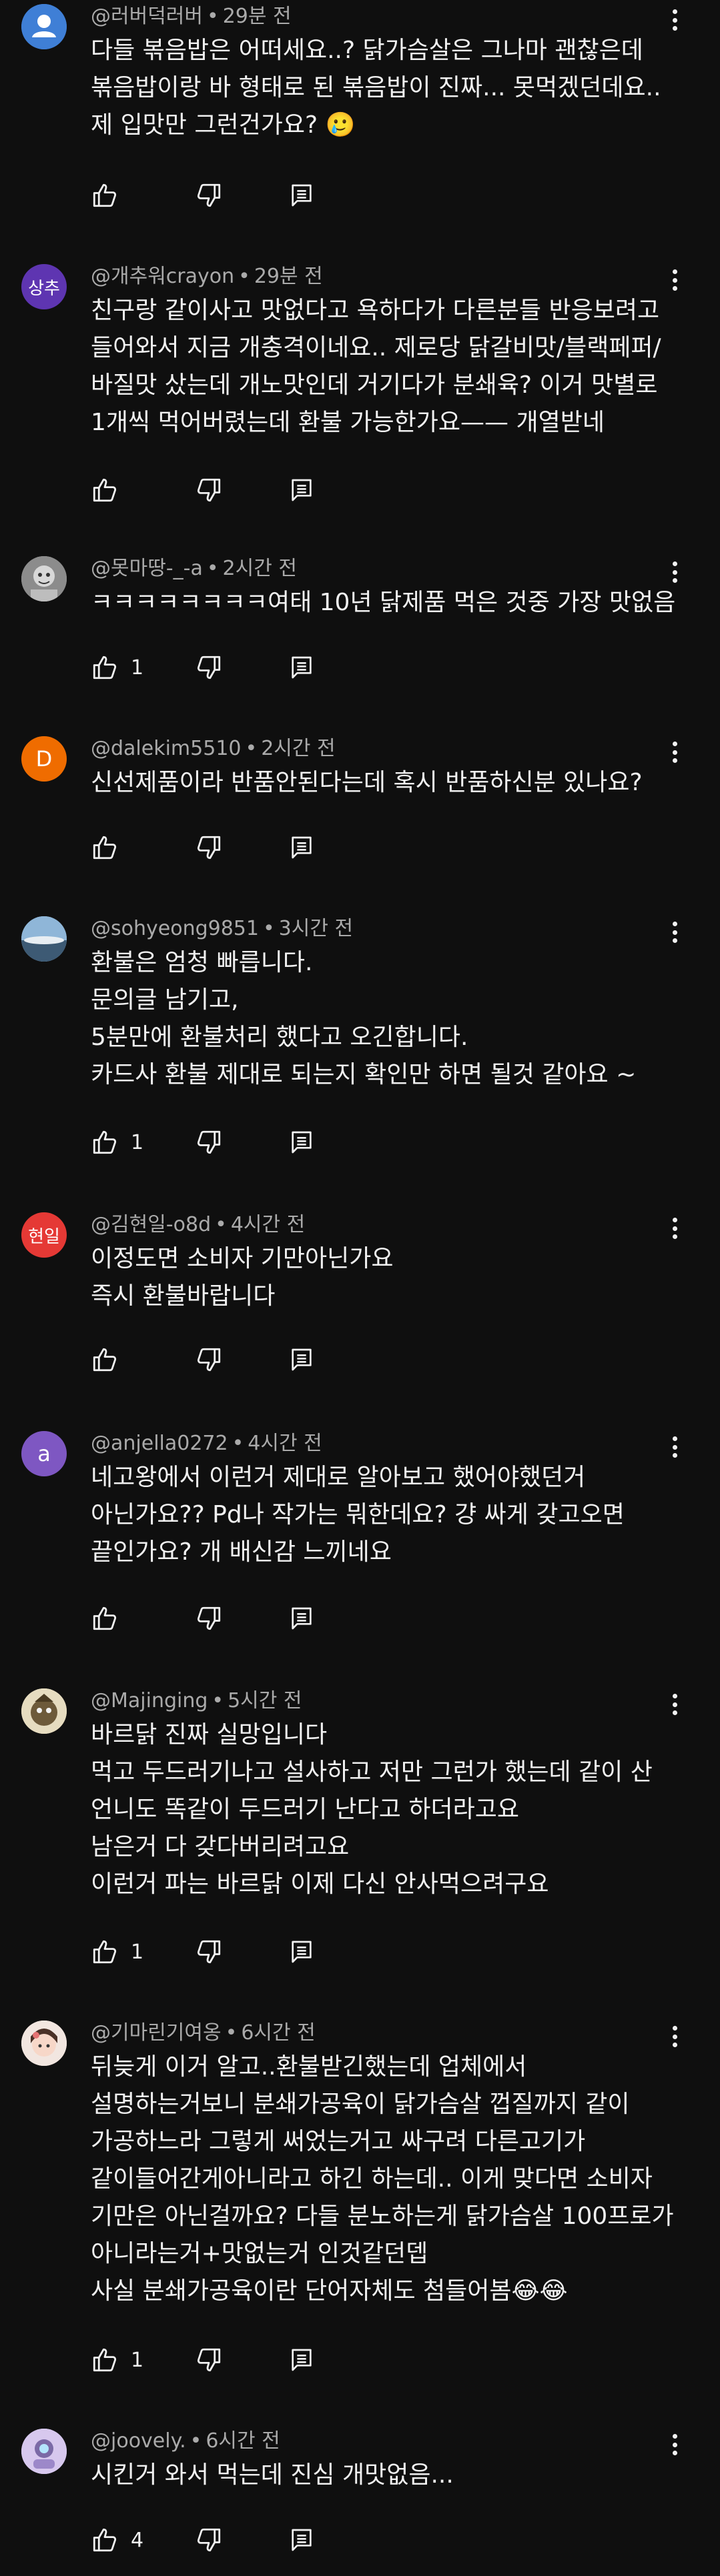 The width and height of the screenshot is (720, 2576). Describe the element at coordinates (44, 759) in the screenshot. I see `avatar: D` at that location.